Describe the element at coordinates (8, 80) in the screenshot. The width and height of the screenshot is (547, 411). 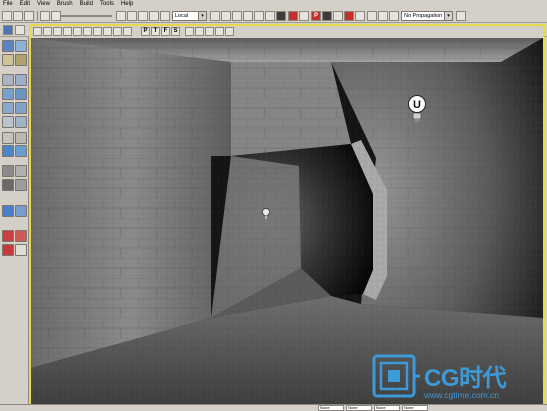
I see `cube-brush-icon` at that location.